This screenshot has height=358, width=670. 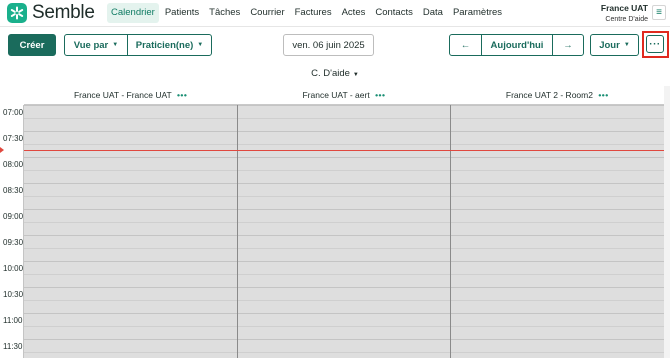 I want to click on nav-item-taches: Tâches, so click(x=224, y=13).